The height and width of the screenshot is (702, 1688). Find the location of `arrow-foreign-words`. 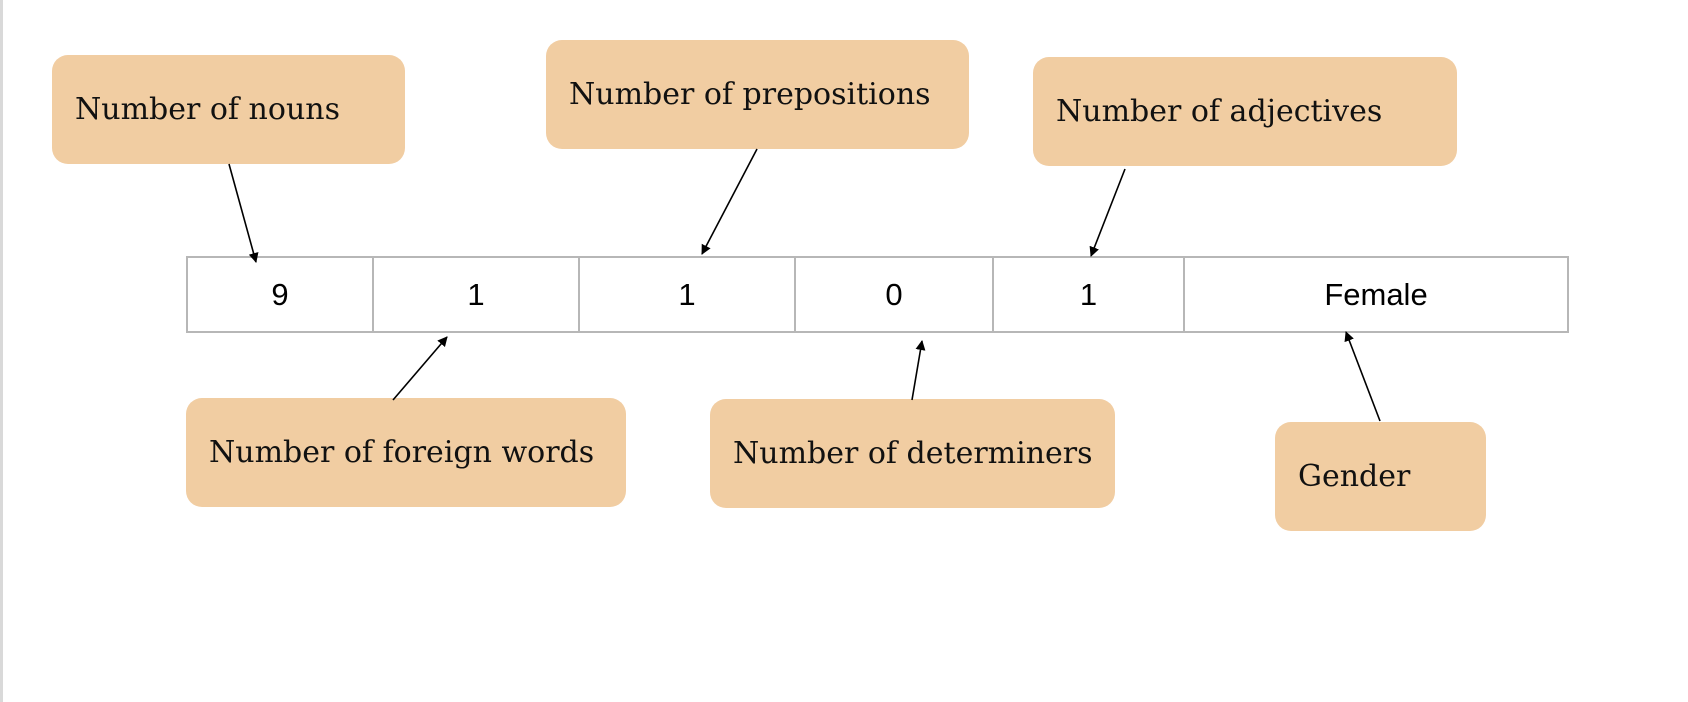

arrow-foreign-words is located at coordinates (420, 368).